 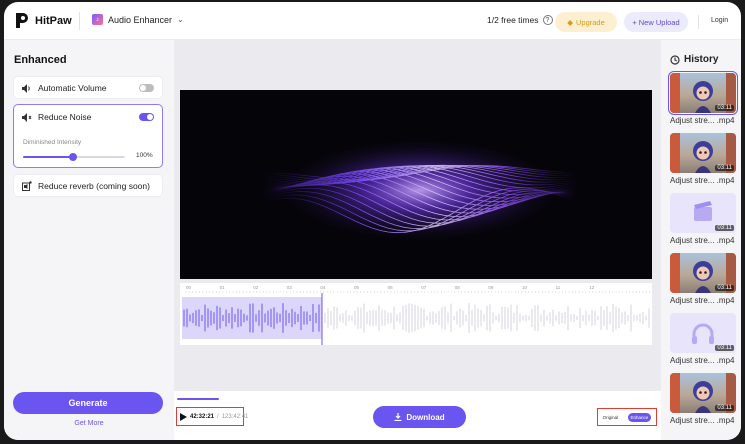 I want to click on enhance-option: Enhance, so click(x=639, y=417).